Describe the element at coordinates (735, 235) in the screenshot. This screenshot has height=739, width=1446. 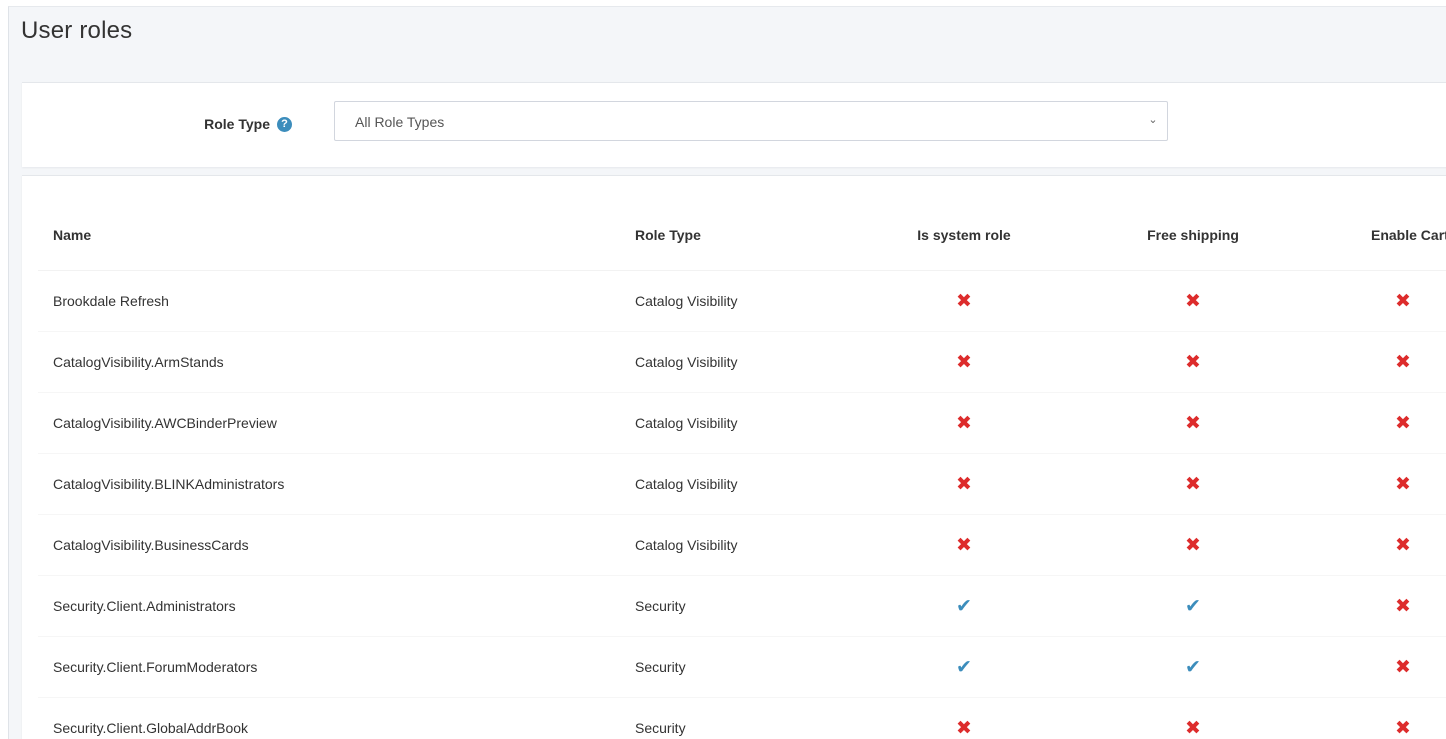
I see `column-header-role-type: Role Type` at that location.